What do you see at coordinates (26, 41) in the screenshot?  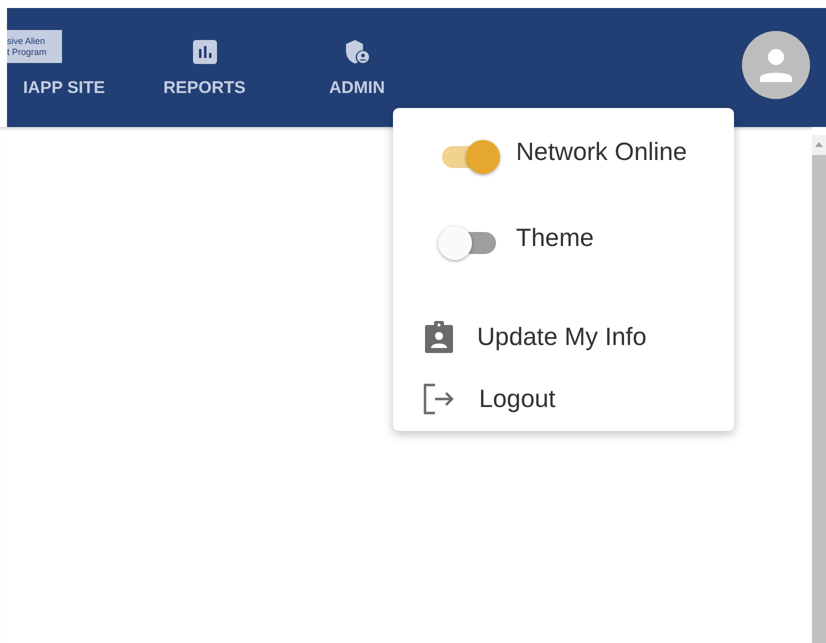 I see `logo-text: sive Alien` at bounding box center [26, 41].